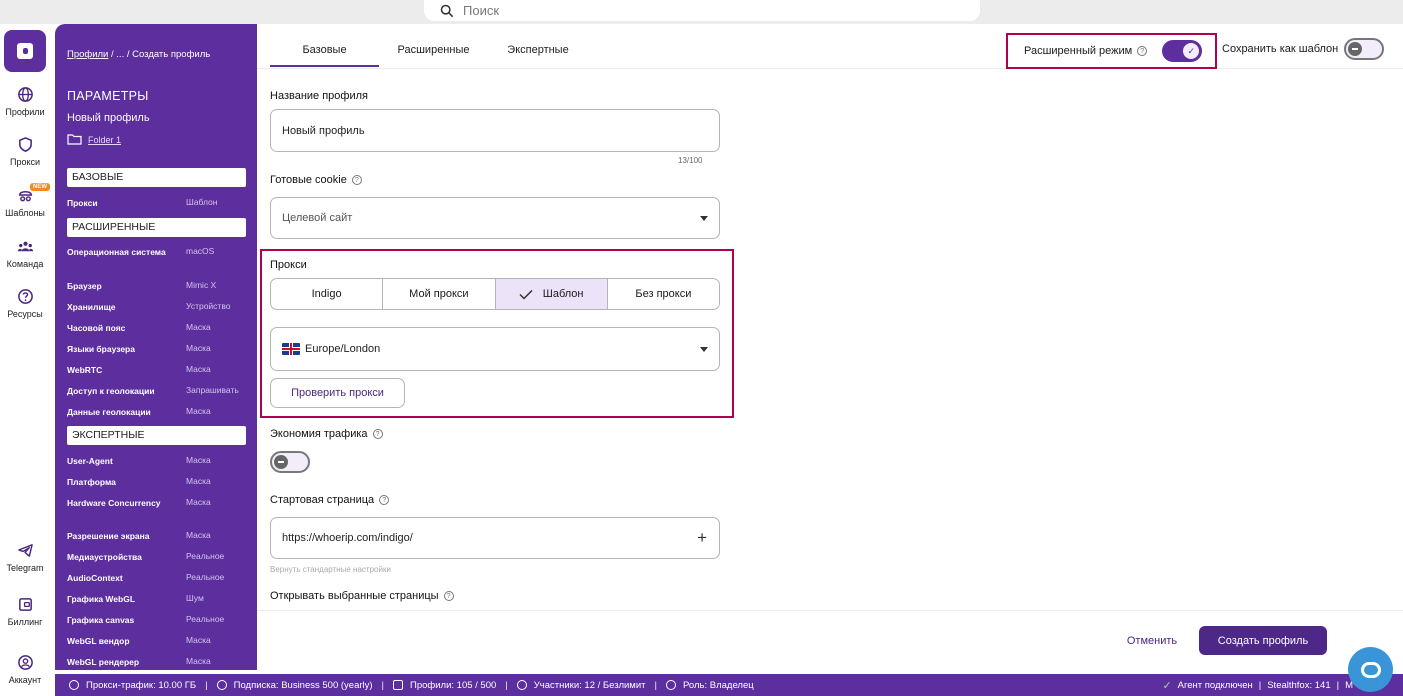 This screenshot has width=1403, height=696. Describe the element at coordinates (157, 370) in the screenshot. I see `sidebar-row: WebRTC Маска` at that location.